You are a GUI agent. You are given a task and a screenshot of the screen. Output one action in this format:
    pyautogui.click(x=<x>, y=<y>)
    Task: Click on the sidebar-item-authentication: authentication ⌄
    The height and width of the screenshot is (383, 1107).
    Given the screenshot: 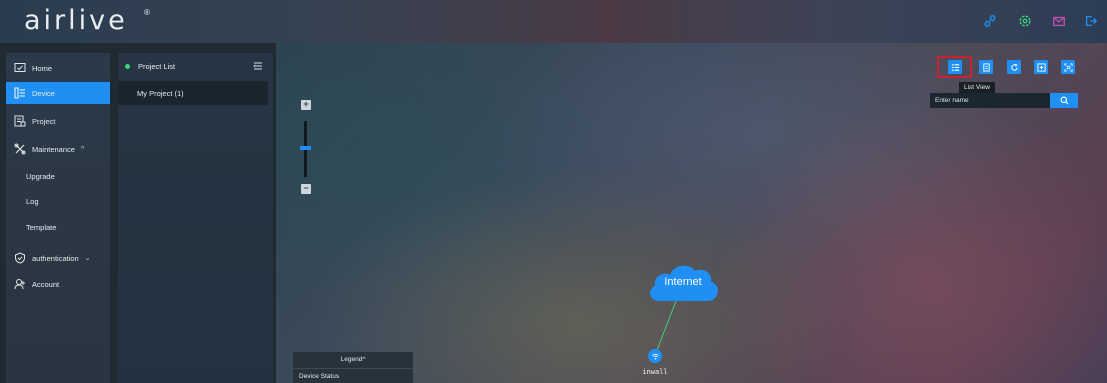 What is the action you would take?
    pyautogui.click(x=58, y=258)
    